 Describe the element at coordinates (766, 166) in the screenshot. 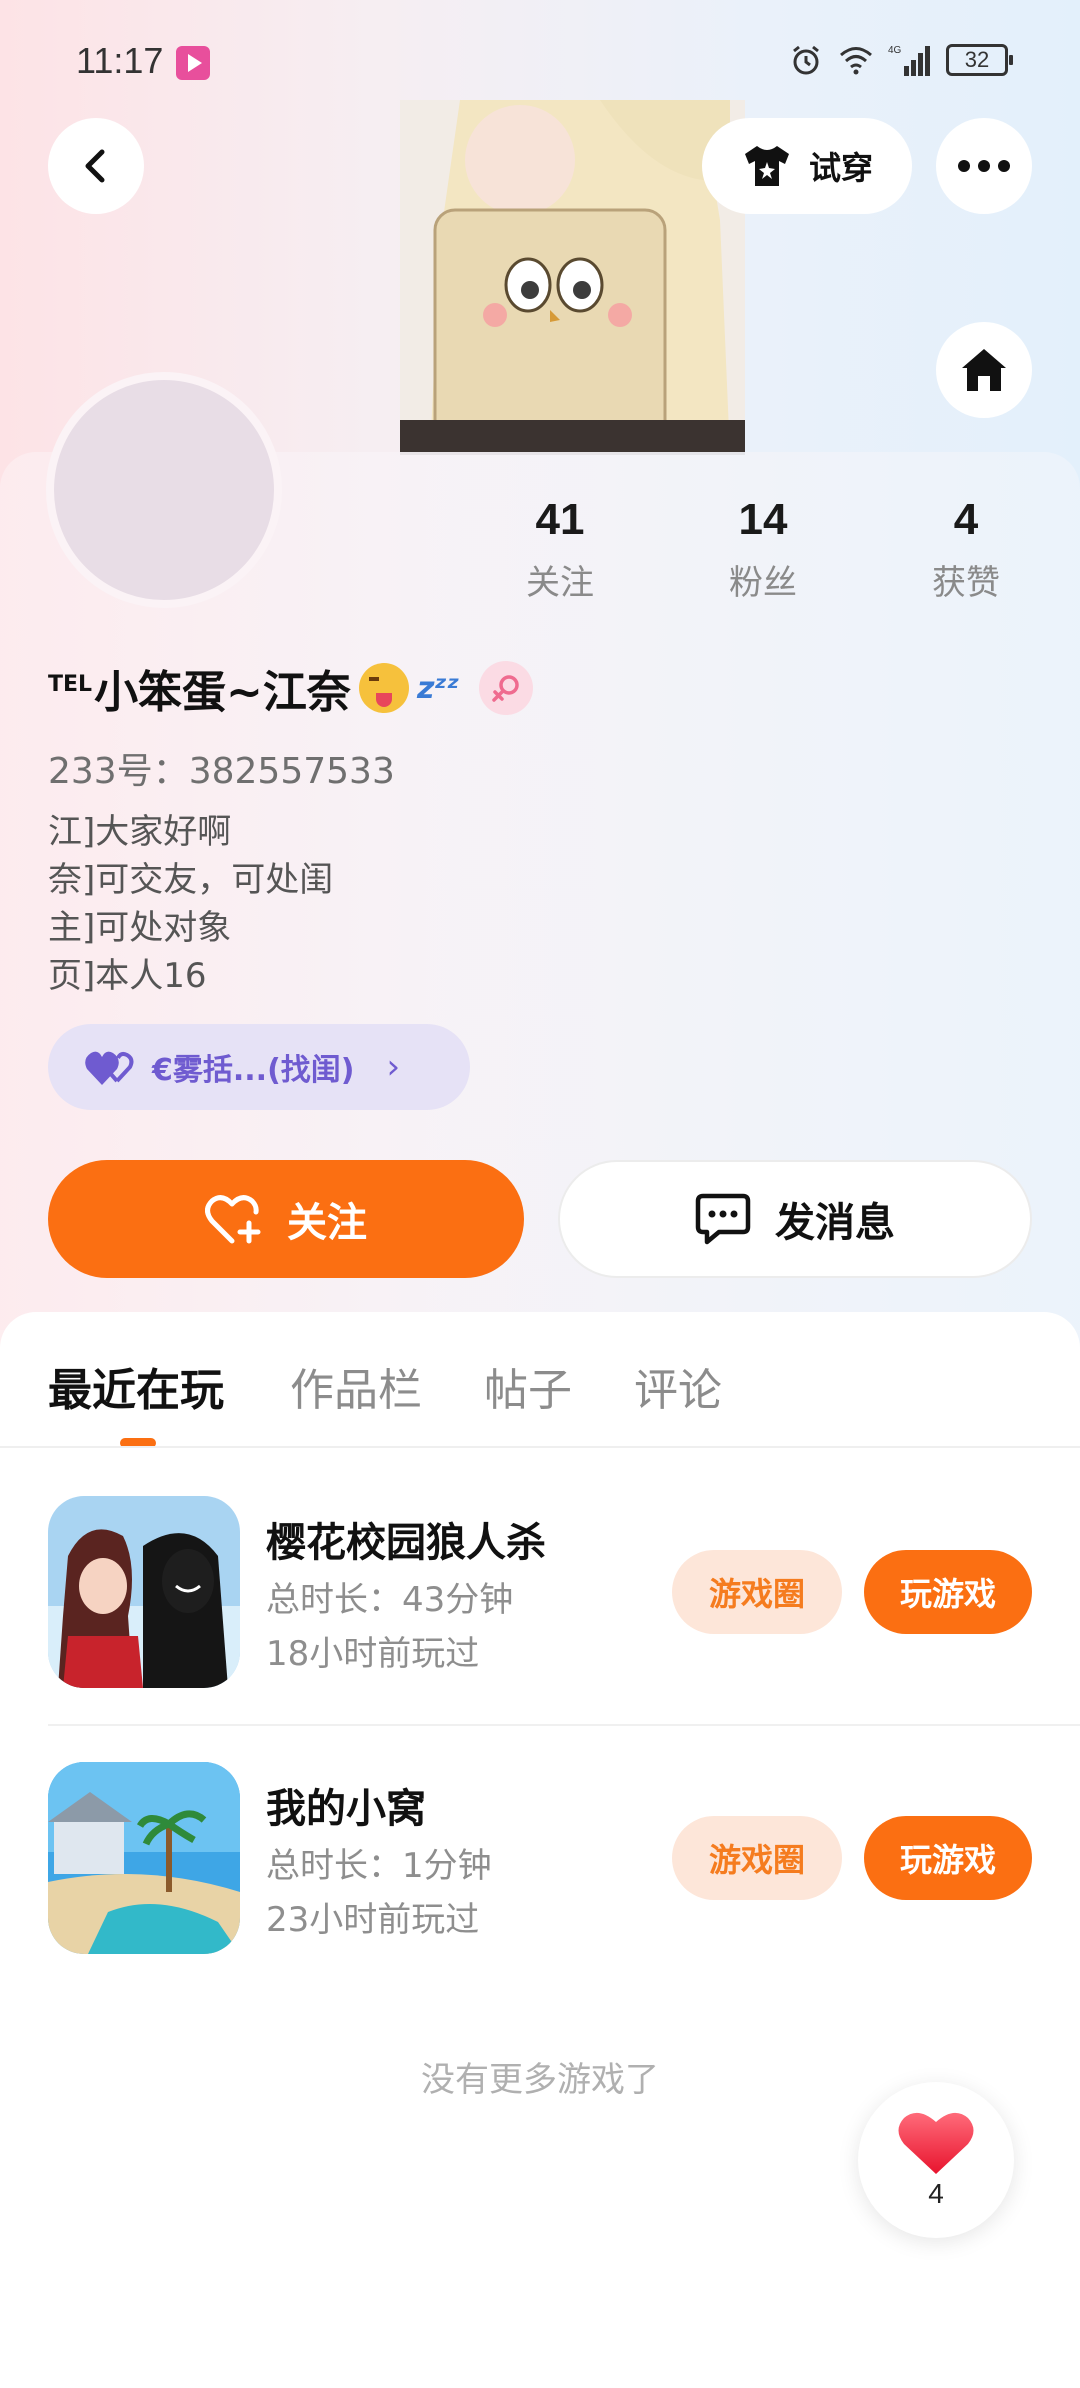

I see `shirt-icon` at that location.